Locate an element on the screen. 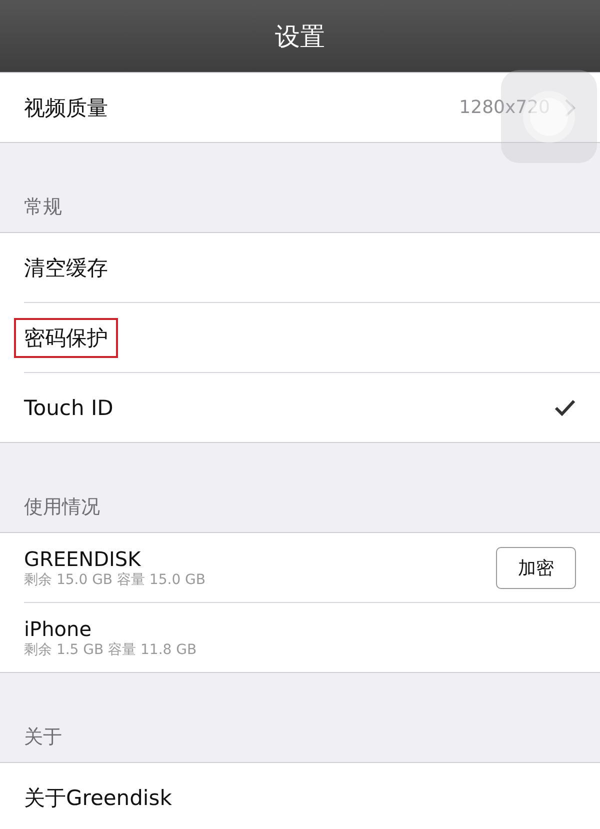 Image resolution: width=600 pixels, height=829 pixels. device-name: iPhone is located at coordinates (58, 628).